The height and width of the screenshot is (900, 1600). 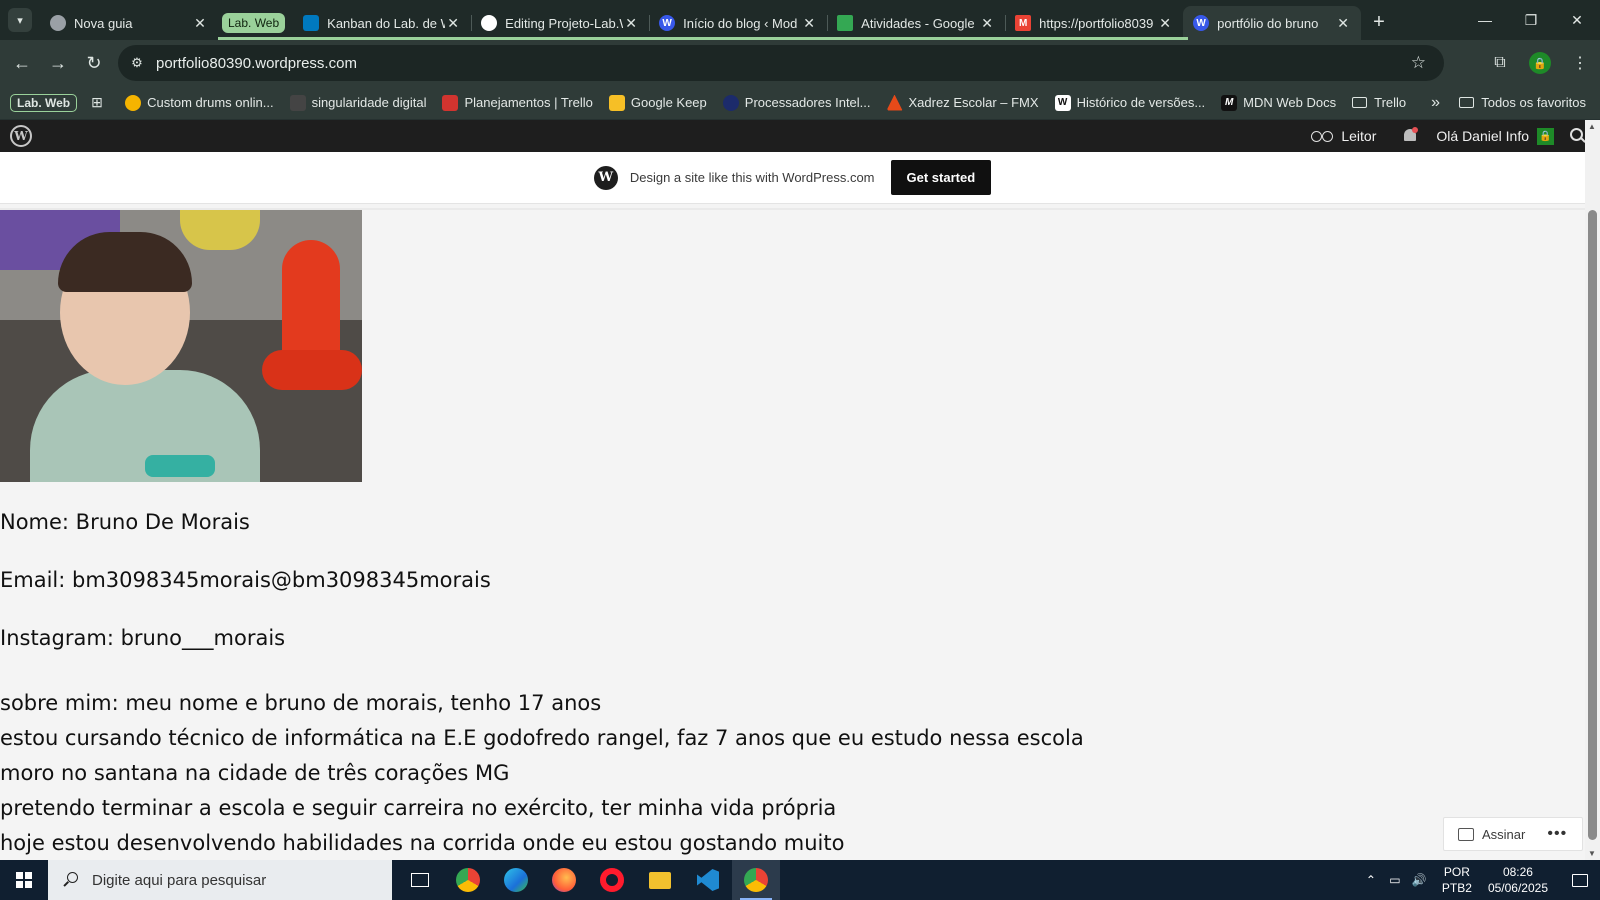 What do you see at coordinates (420, 880) in the screenshot?
I see `task-view-icon` at bounding box center [420, 880].